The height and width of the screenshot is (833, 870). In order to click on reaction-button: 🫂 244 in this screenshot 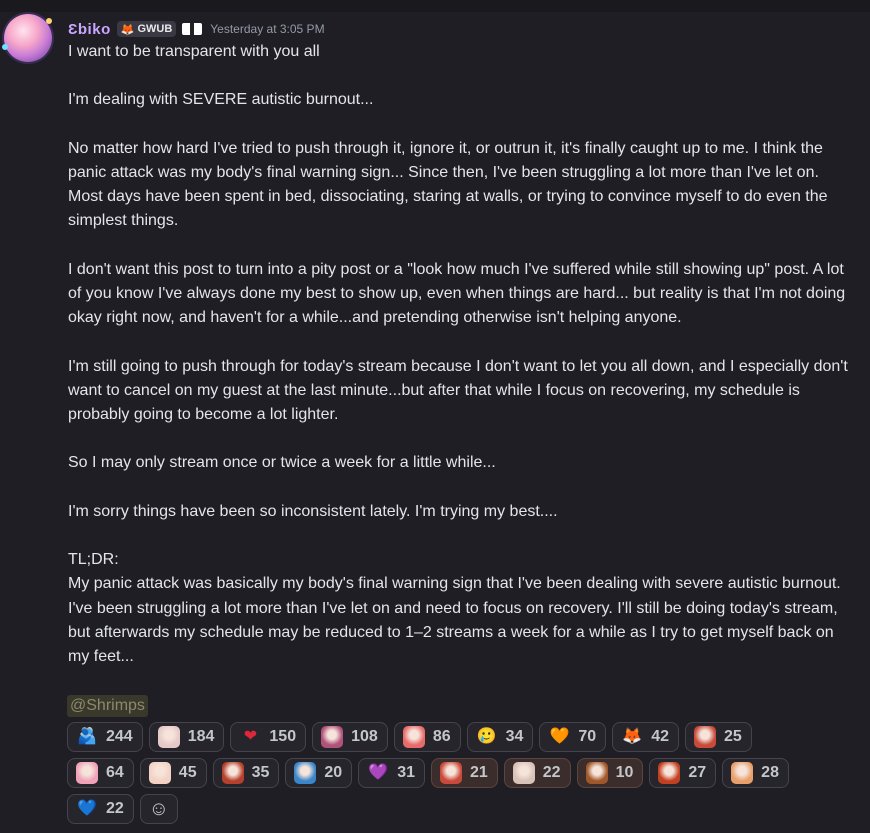, I will do `click(105, 737)`.